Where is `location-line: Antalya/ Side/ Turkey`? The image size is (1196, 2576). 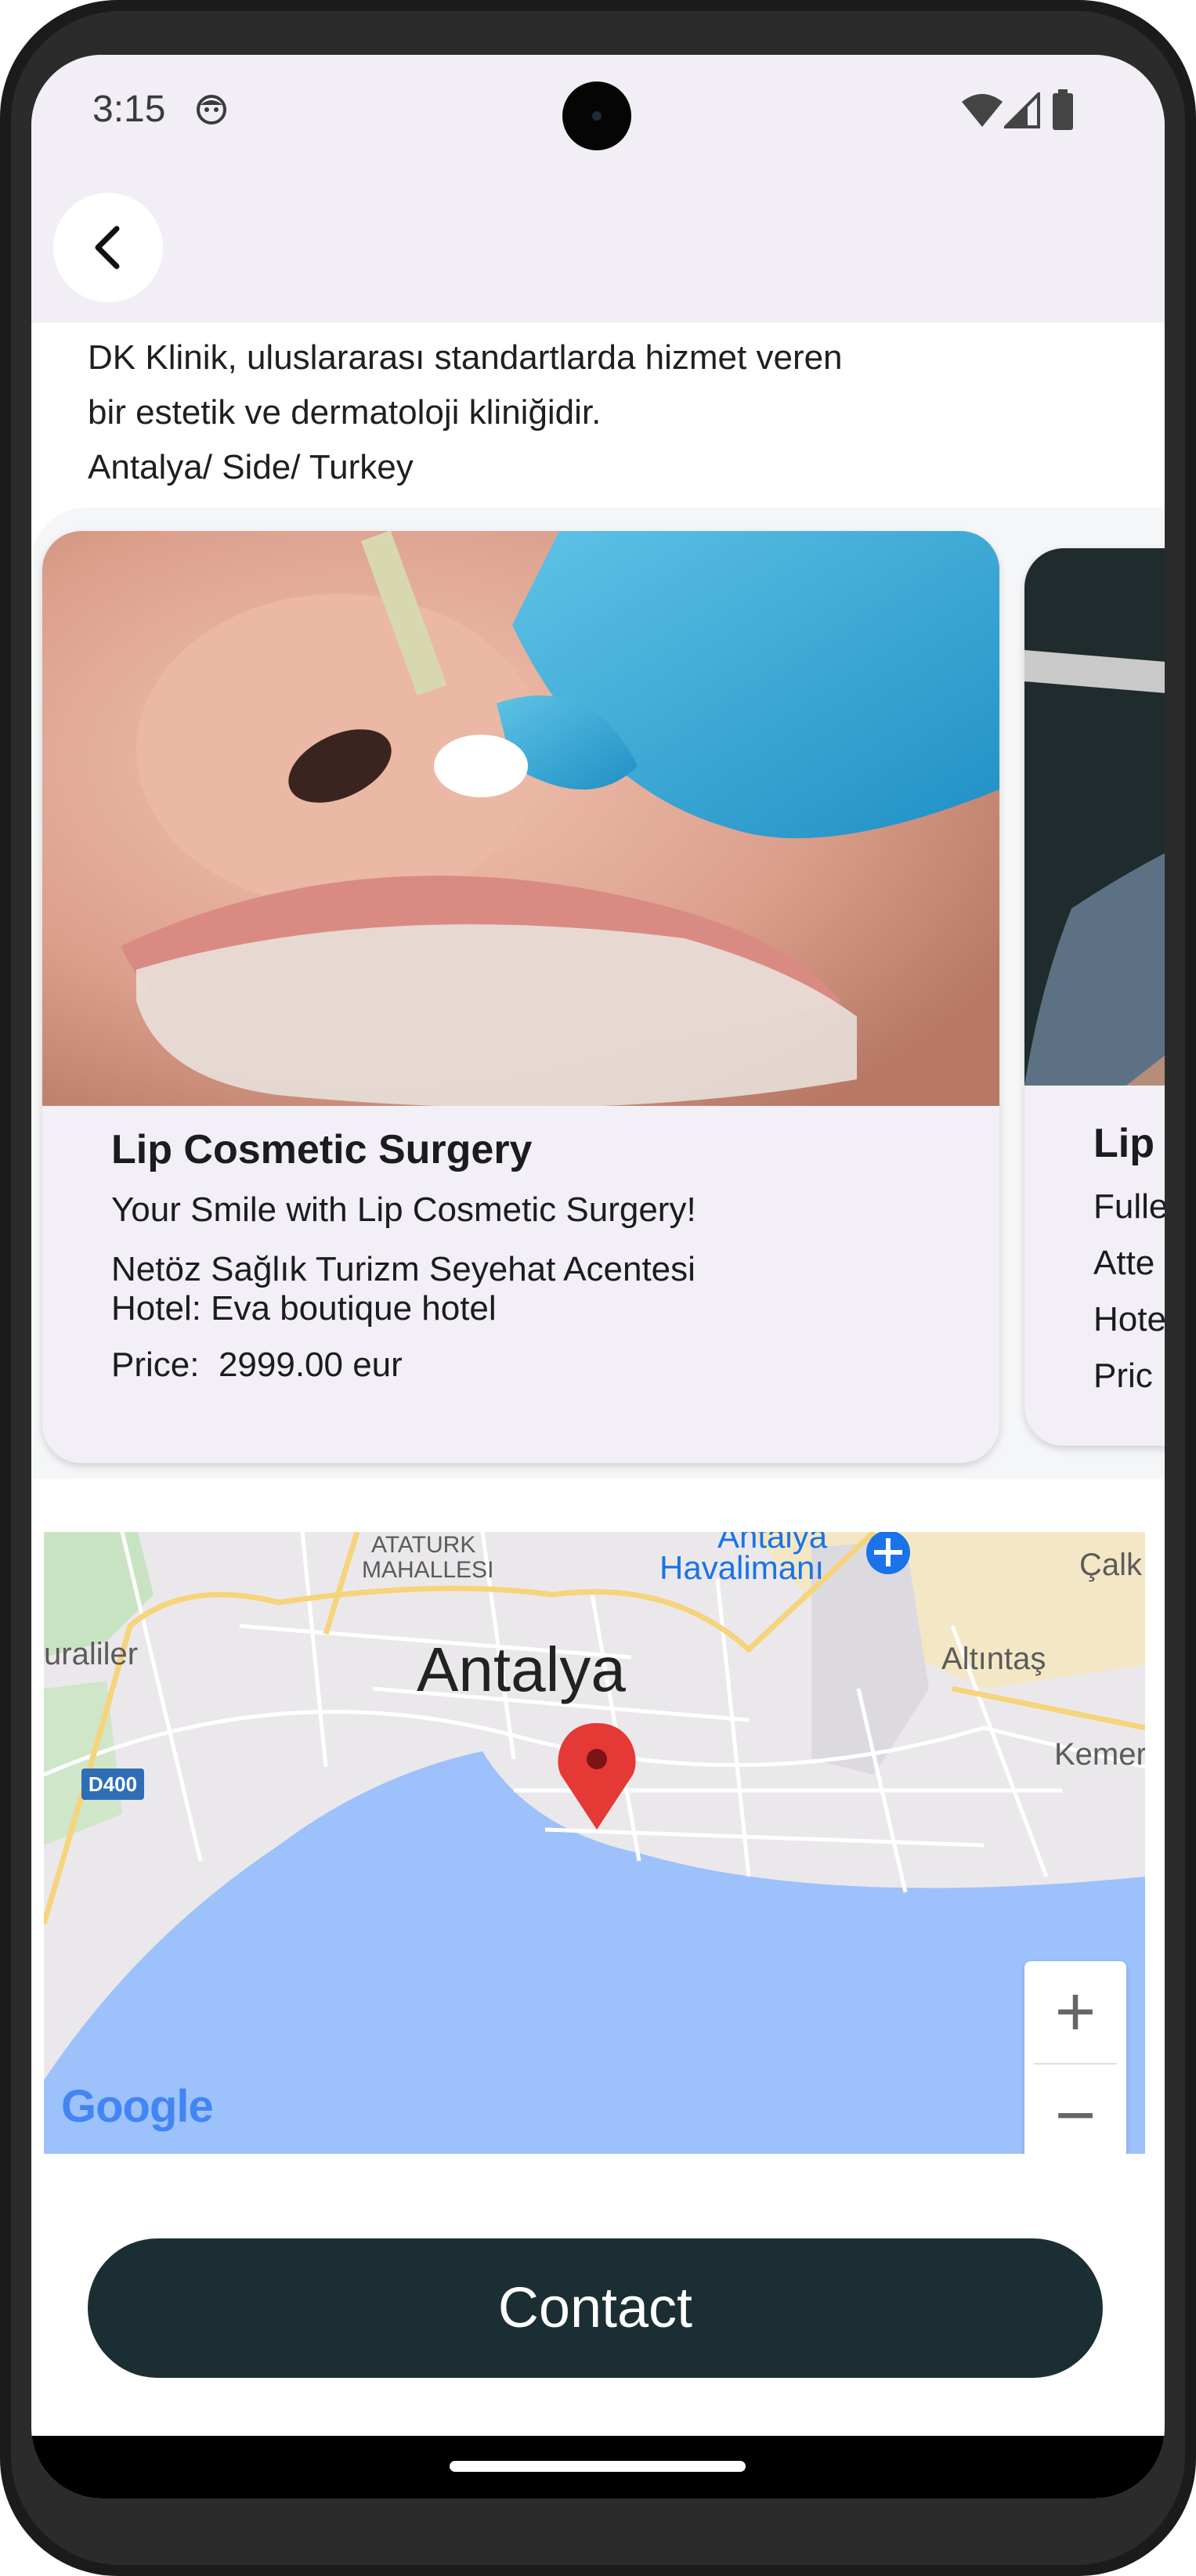
location-line: Antalya/ Side/ Turkey is located at coordinates (251, 467).